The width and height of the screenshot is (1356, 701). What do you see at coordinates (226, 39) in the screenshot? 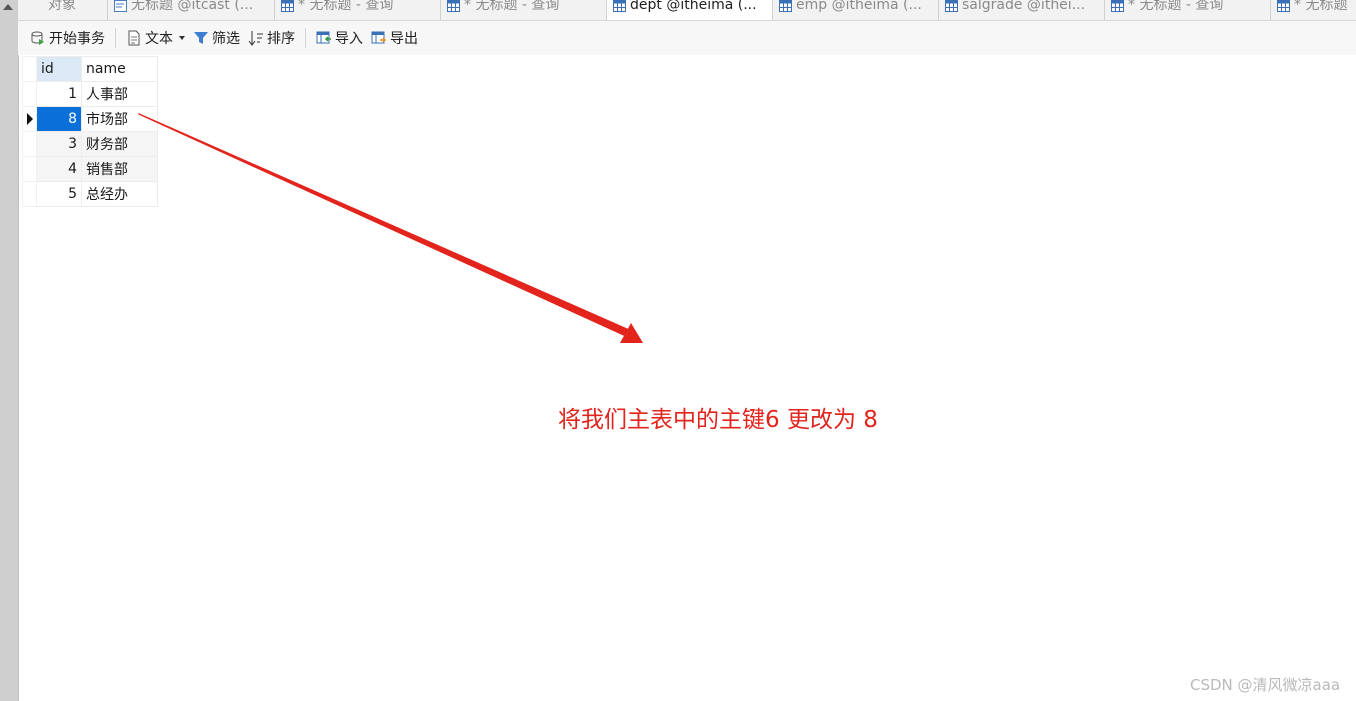
I see `filter-label: 筛选` at bounding box center [226, 39].